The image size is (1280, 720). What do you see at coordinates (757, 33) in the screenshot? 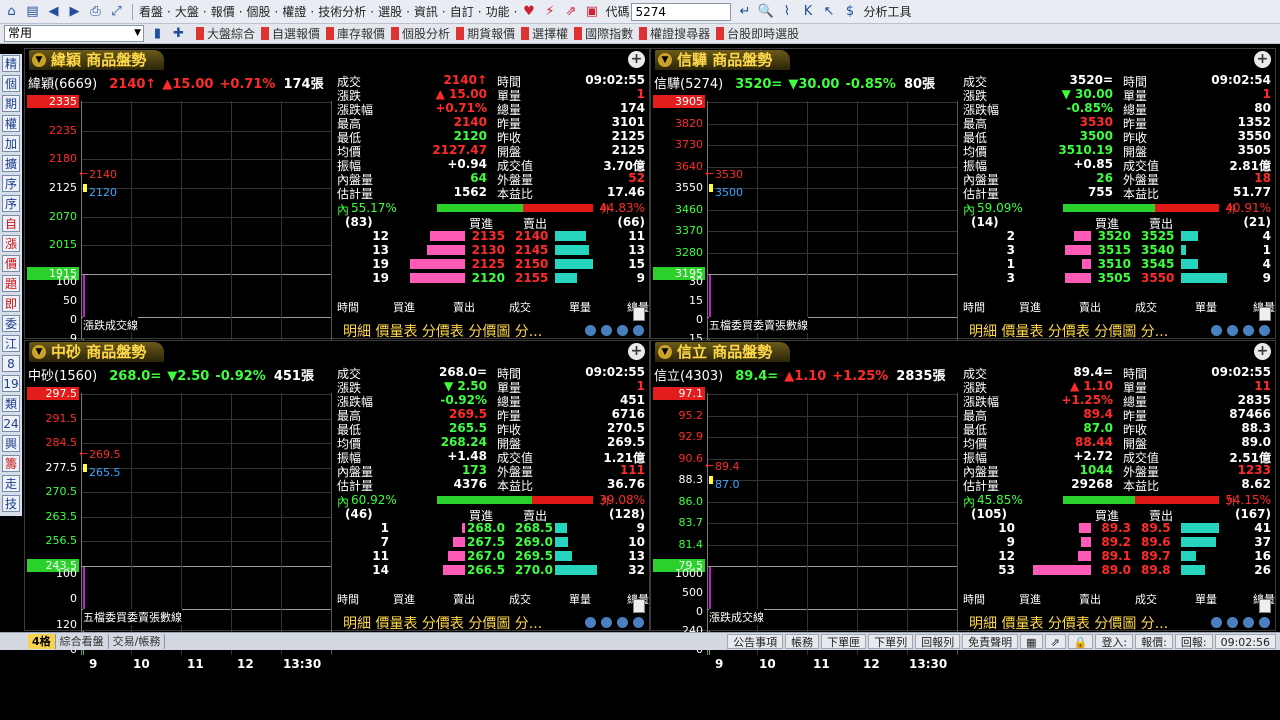
I see `quick-button-8: 台股即時選股` at bounding box center [757, 33].